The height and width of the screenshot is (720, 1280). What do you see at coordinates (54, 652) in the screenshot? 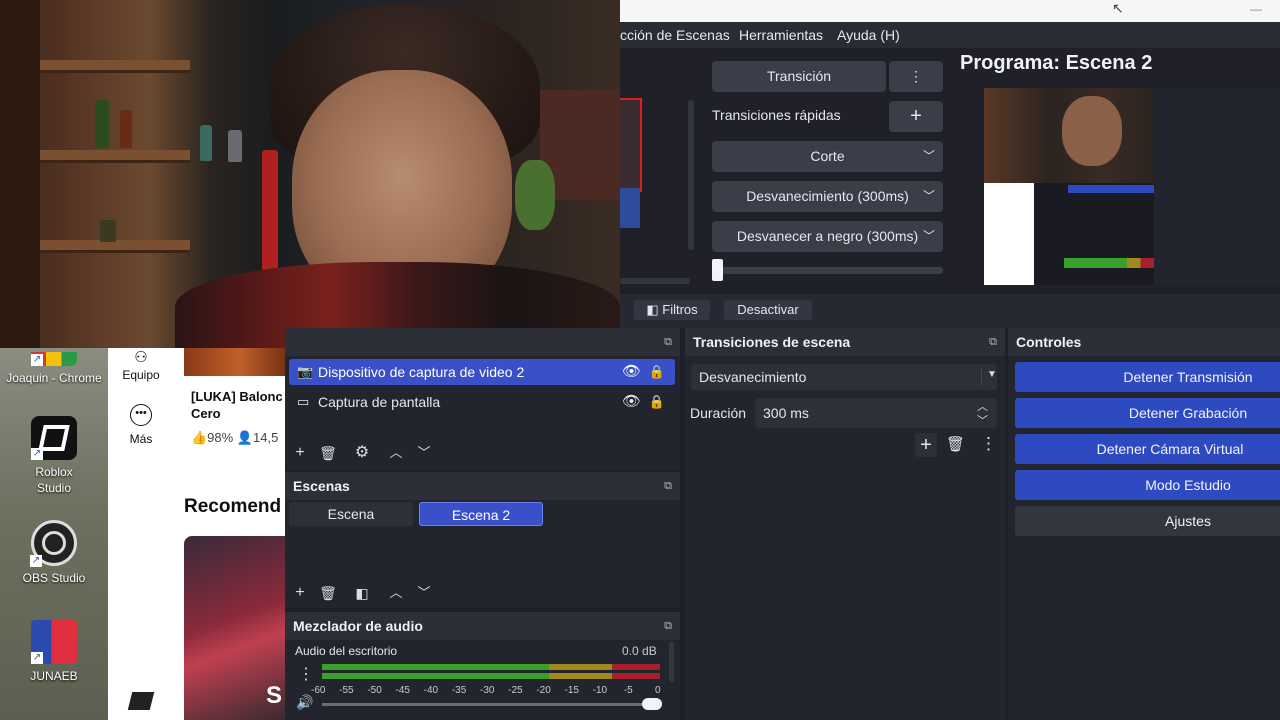
I see `desktop-icon-junaeb: ↗ JUNAEB` at bounding box center [54, 652].